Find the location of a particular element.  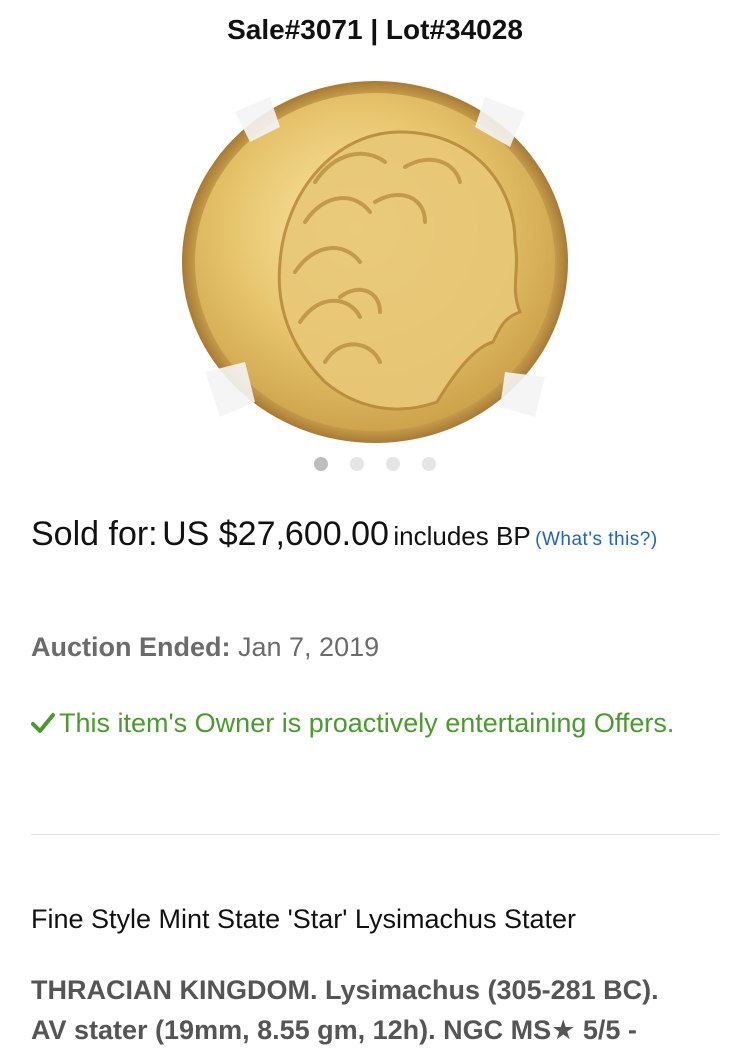

carousel-dots is located at coordinates (375, 464).